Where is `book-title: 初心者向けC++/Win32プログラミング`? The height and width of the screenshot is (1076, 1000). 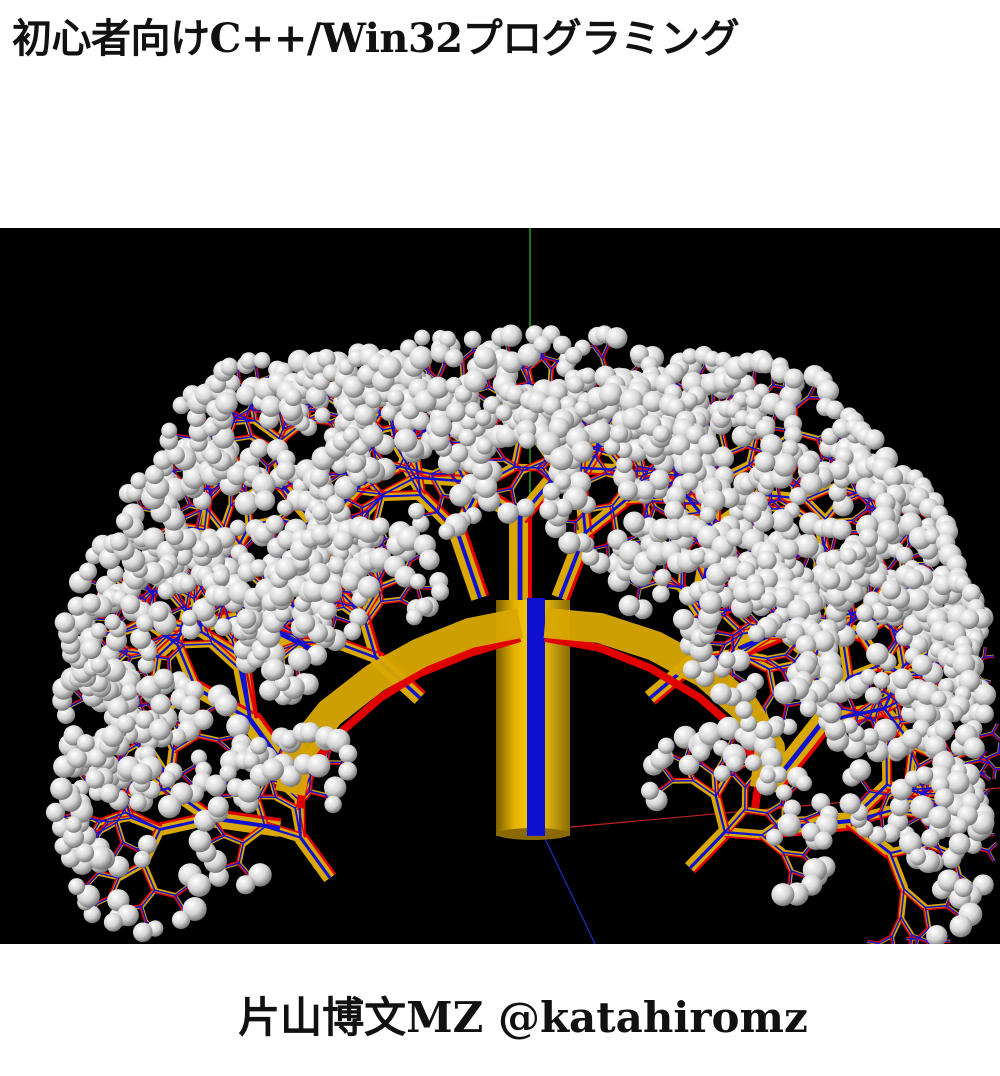 book-title: 初心者向けC++/Win32プログラミング is located at coordinates (376, 38).